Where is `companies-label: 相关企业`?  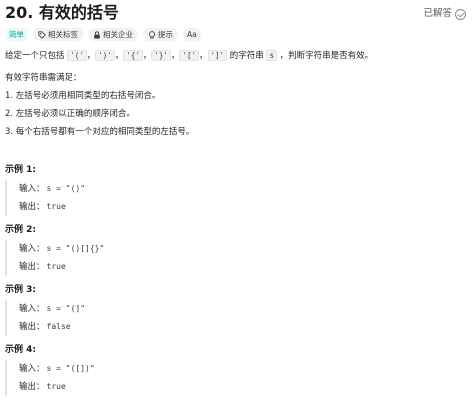 companies-label: 相关企业 is located at coordinates (118, 34).